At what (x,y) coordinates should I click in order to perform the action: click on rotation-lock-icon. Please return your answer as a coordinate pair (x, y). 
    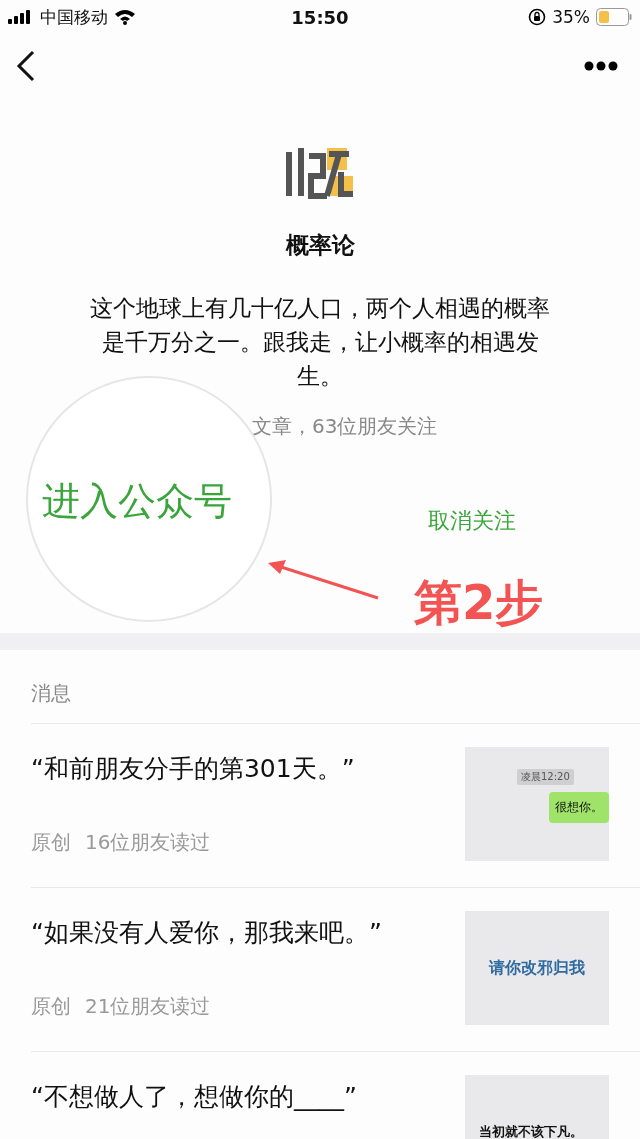
    Looking at the image, I should click on (537, 17).